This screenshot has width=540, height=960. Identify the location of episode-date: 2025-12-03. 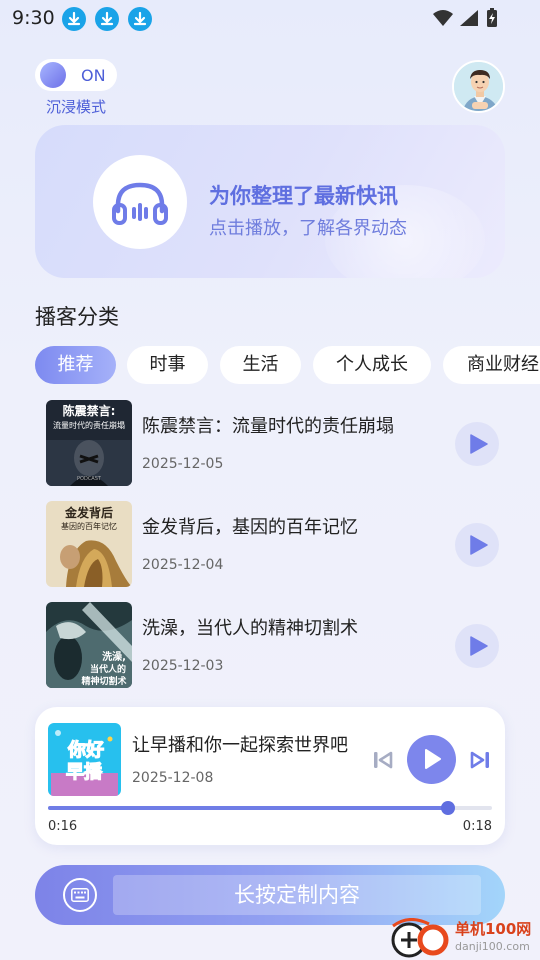
(183, 666).